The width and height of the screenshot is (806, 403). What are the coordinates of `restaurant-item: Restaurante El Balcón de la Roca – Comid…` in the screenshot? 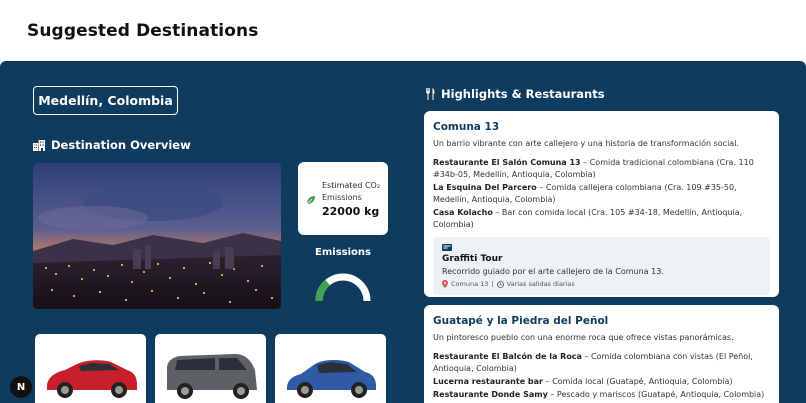 It's located at (593, 362).